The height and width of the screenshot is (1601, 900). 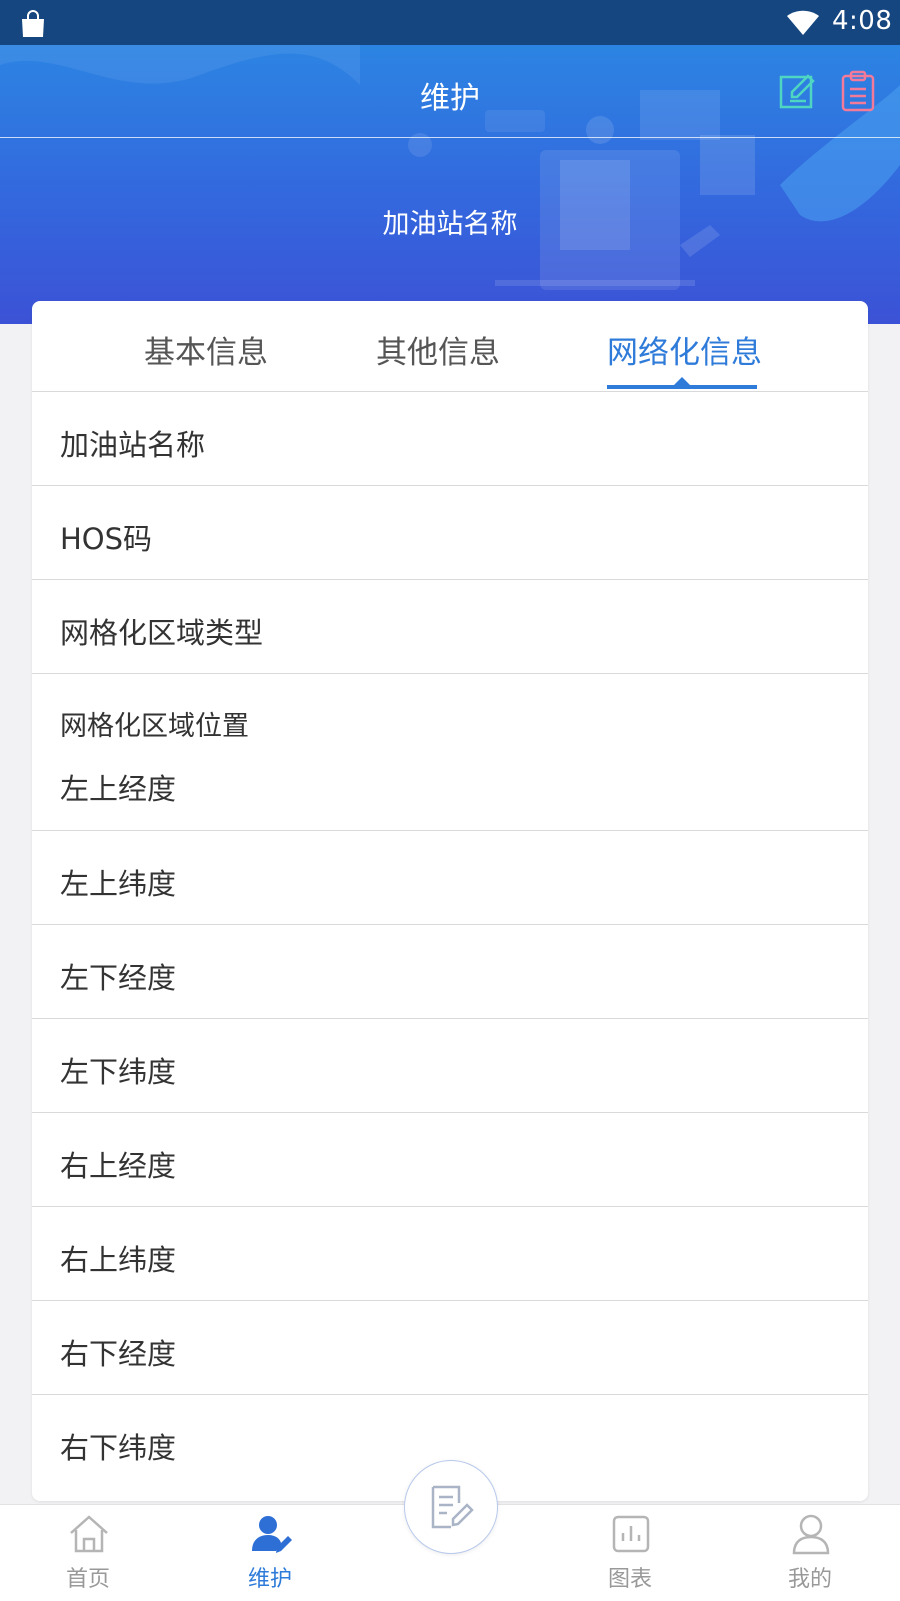 What do you see at coordinates (118, 1260) in the screenshot?
I see `field-label: 右上纬度` at bounding box center [118, 1260].